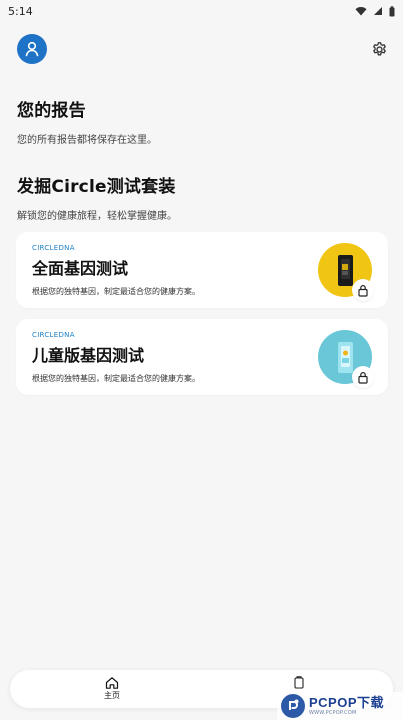  What do you see at coordinates (346, 359) in the screenshot?
I see `product-image-kids-genome` at bounding box center [346, 359].